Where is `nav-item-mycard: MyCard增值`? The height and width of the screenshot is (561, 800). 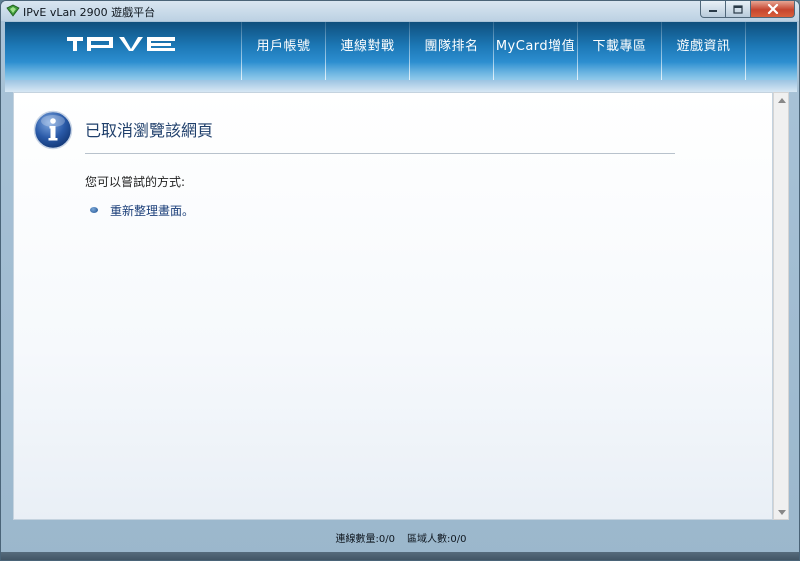 nav-item-mycard: MyCard增值 is located at coordinates (535, 44).